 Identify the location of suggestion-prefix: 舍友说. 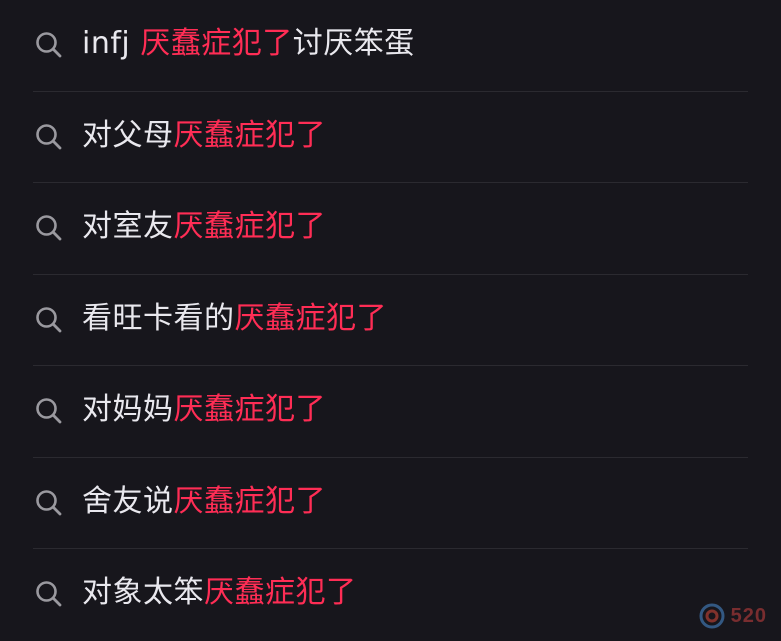
(128, 501).